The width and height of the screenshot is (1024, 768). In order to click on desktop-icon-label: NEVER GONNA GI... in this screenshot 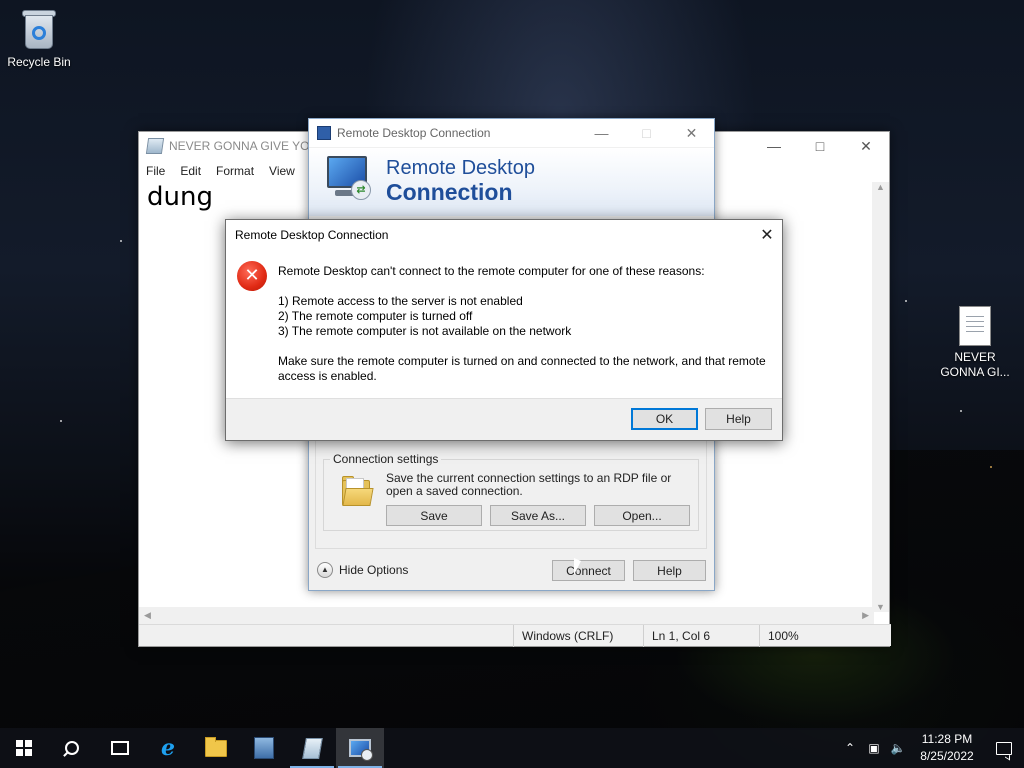, I will do `click(975, 364)`.